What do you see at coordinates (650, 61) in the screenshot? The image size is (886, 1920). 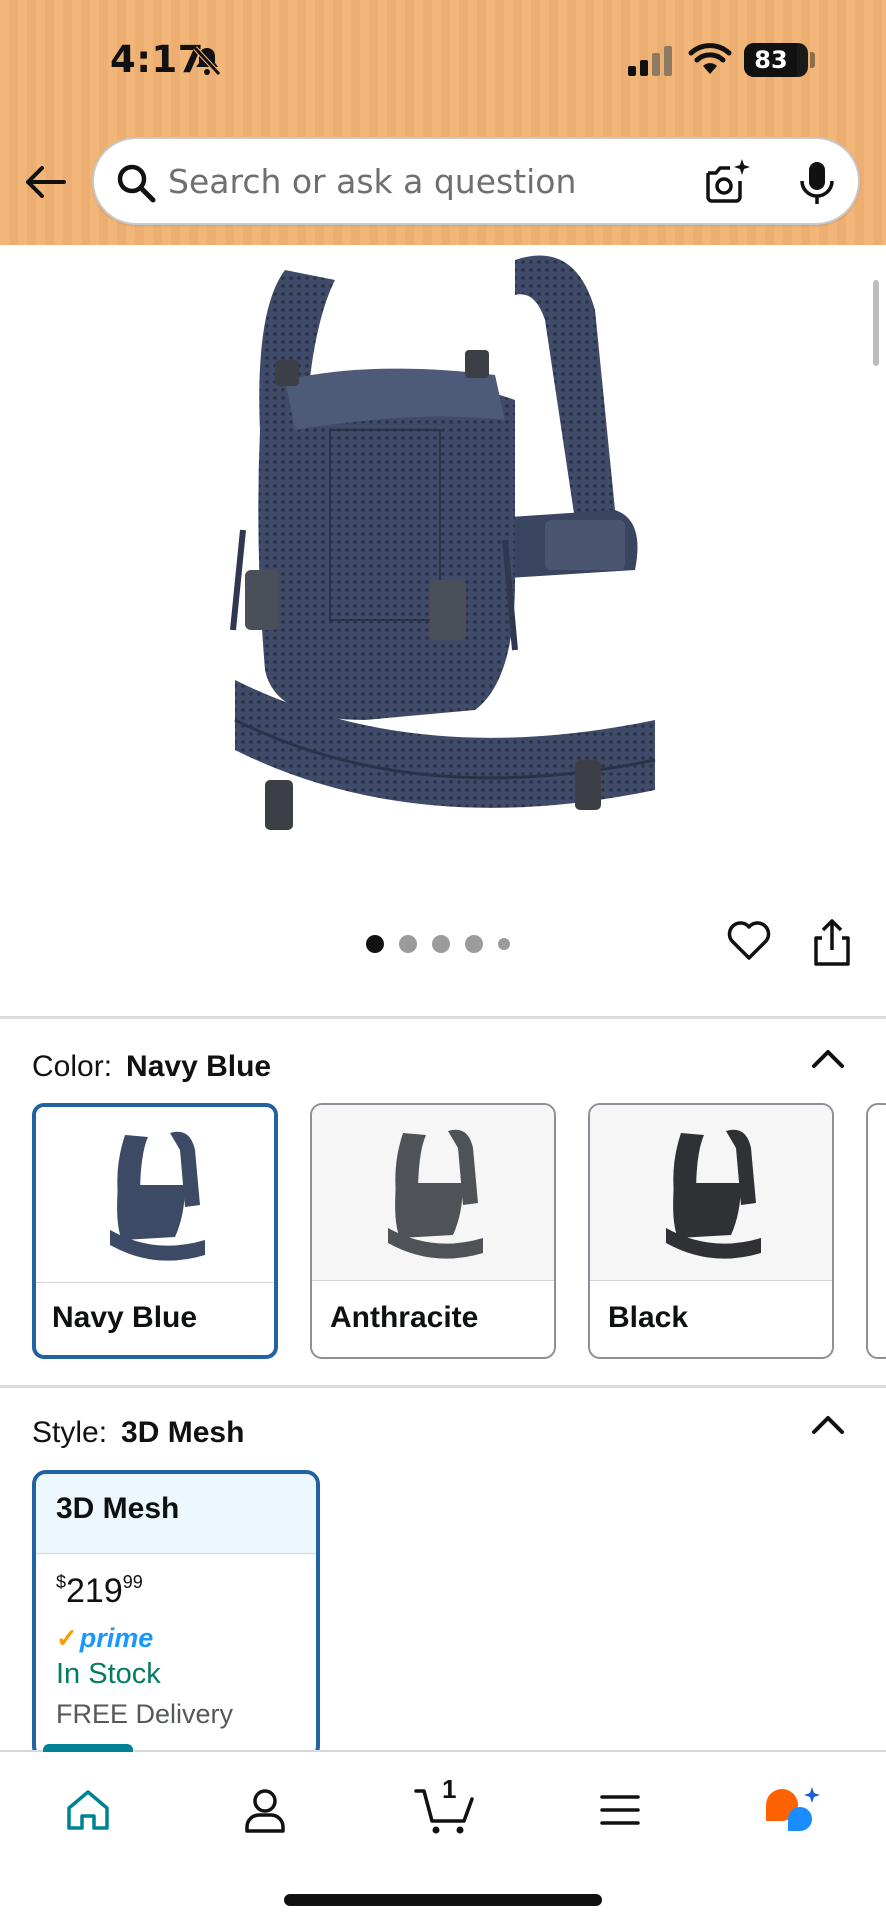 I see `cellular-signal-icon` at bounding box center [650, 61].